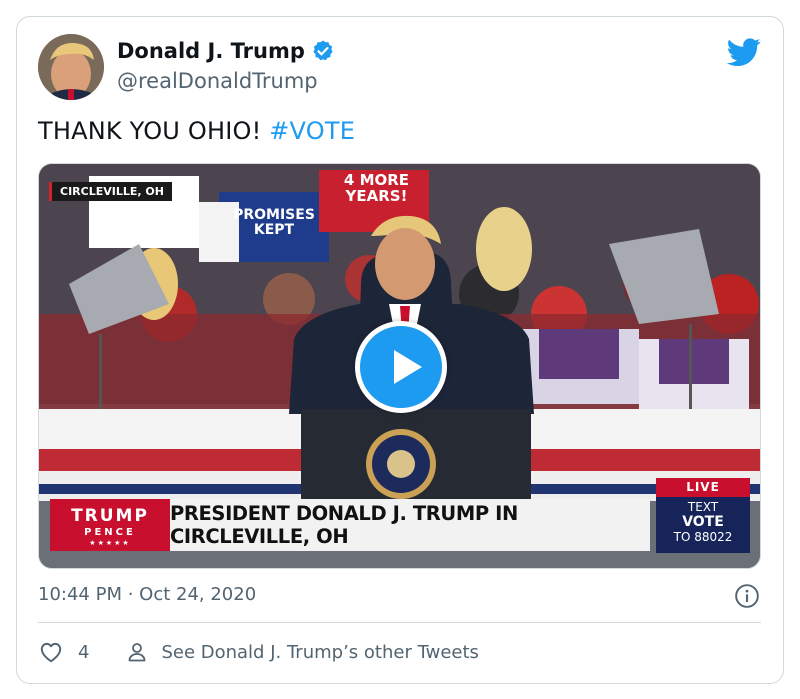 This screenshot has height=699, width=800. I want to click on twitter-bird-icon, so click(744, 52).